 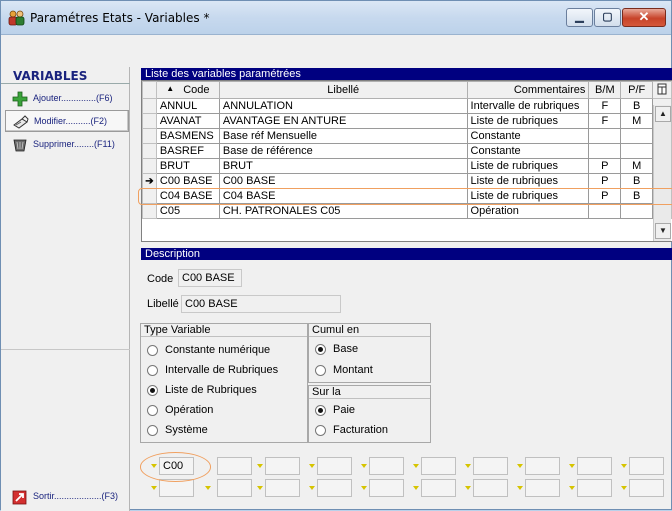 I want to click on close-icon: ✕, so click(x=644, y=16).